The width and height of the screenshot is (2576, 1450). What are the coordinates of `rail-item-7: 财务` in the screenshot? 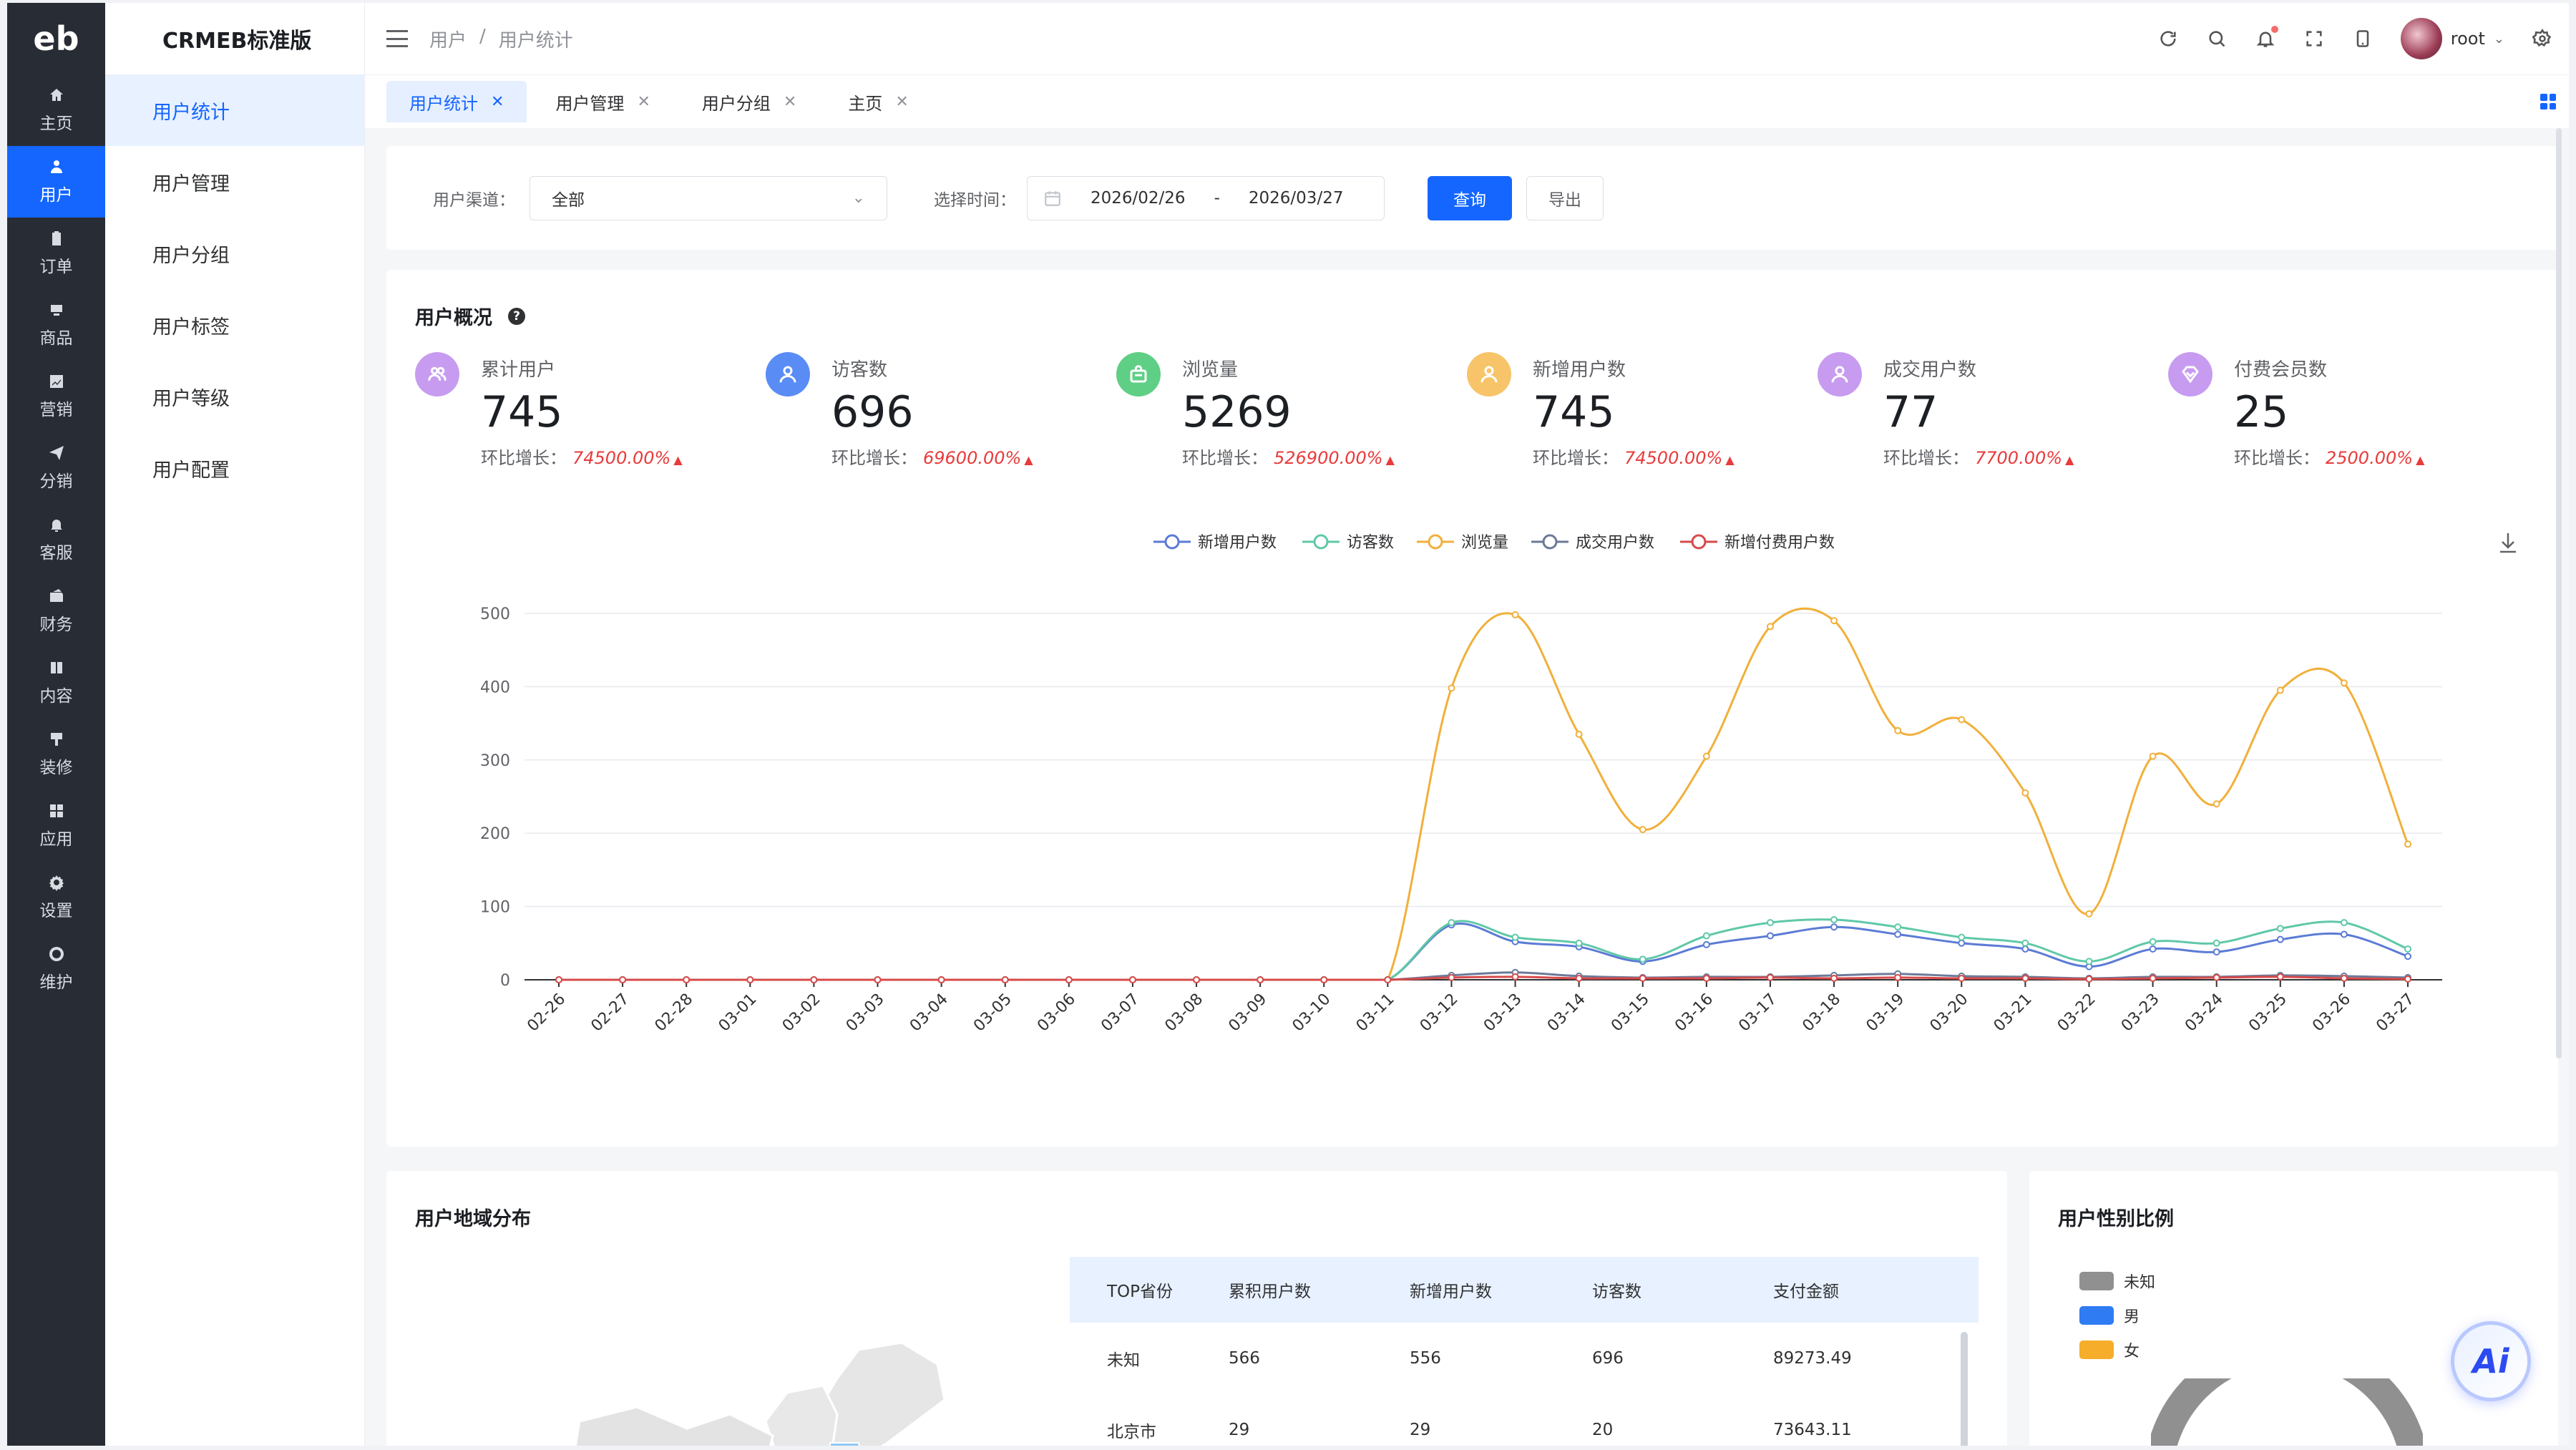 It's located at (56, 611).